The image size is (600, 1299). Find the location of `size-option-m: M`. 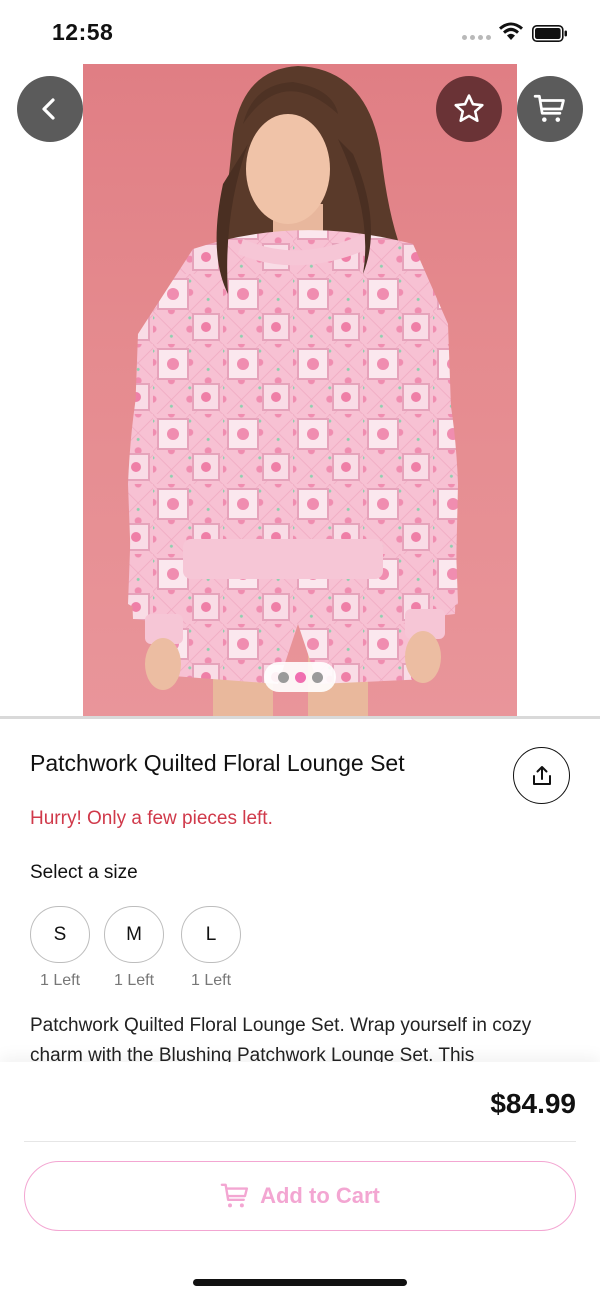

size-option-m: M is located at coordinates (134, 934).